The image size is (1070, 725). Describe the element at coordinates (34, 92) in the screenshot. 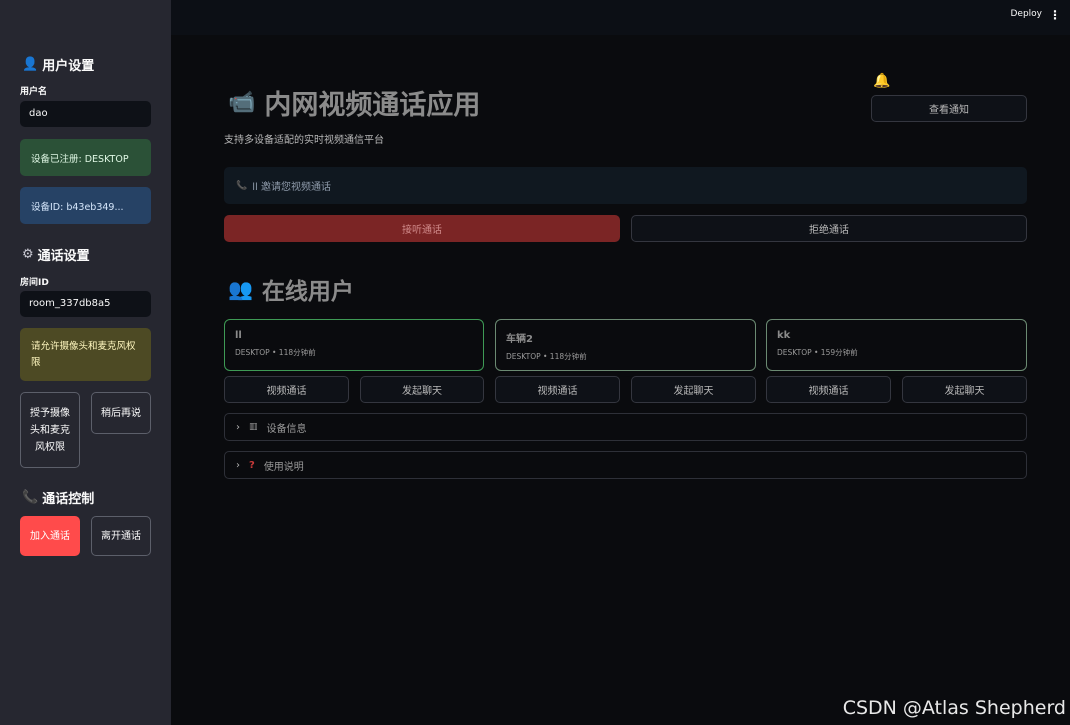

I see `username-label: 用户名` at that location.